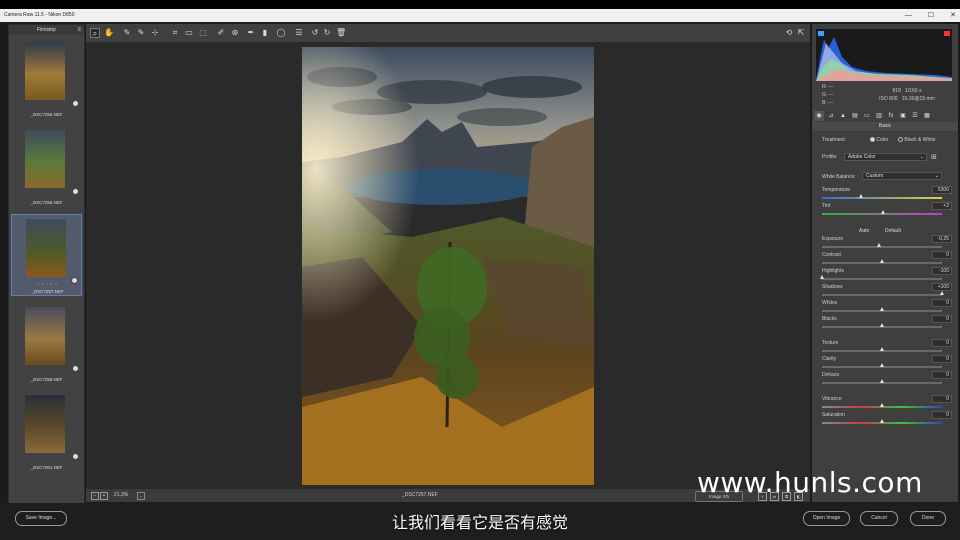 The height and width of the screenshot is (540, 960). Describe the element at coordinates (843, 116) in the screenshot. I see `detail-tab-icon: ▲` at that location.